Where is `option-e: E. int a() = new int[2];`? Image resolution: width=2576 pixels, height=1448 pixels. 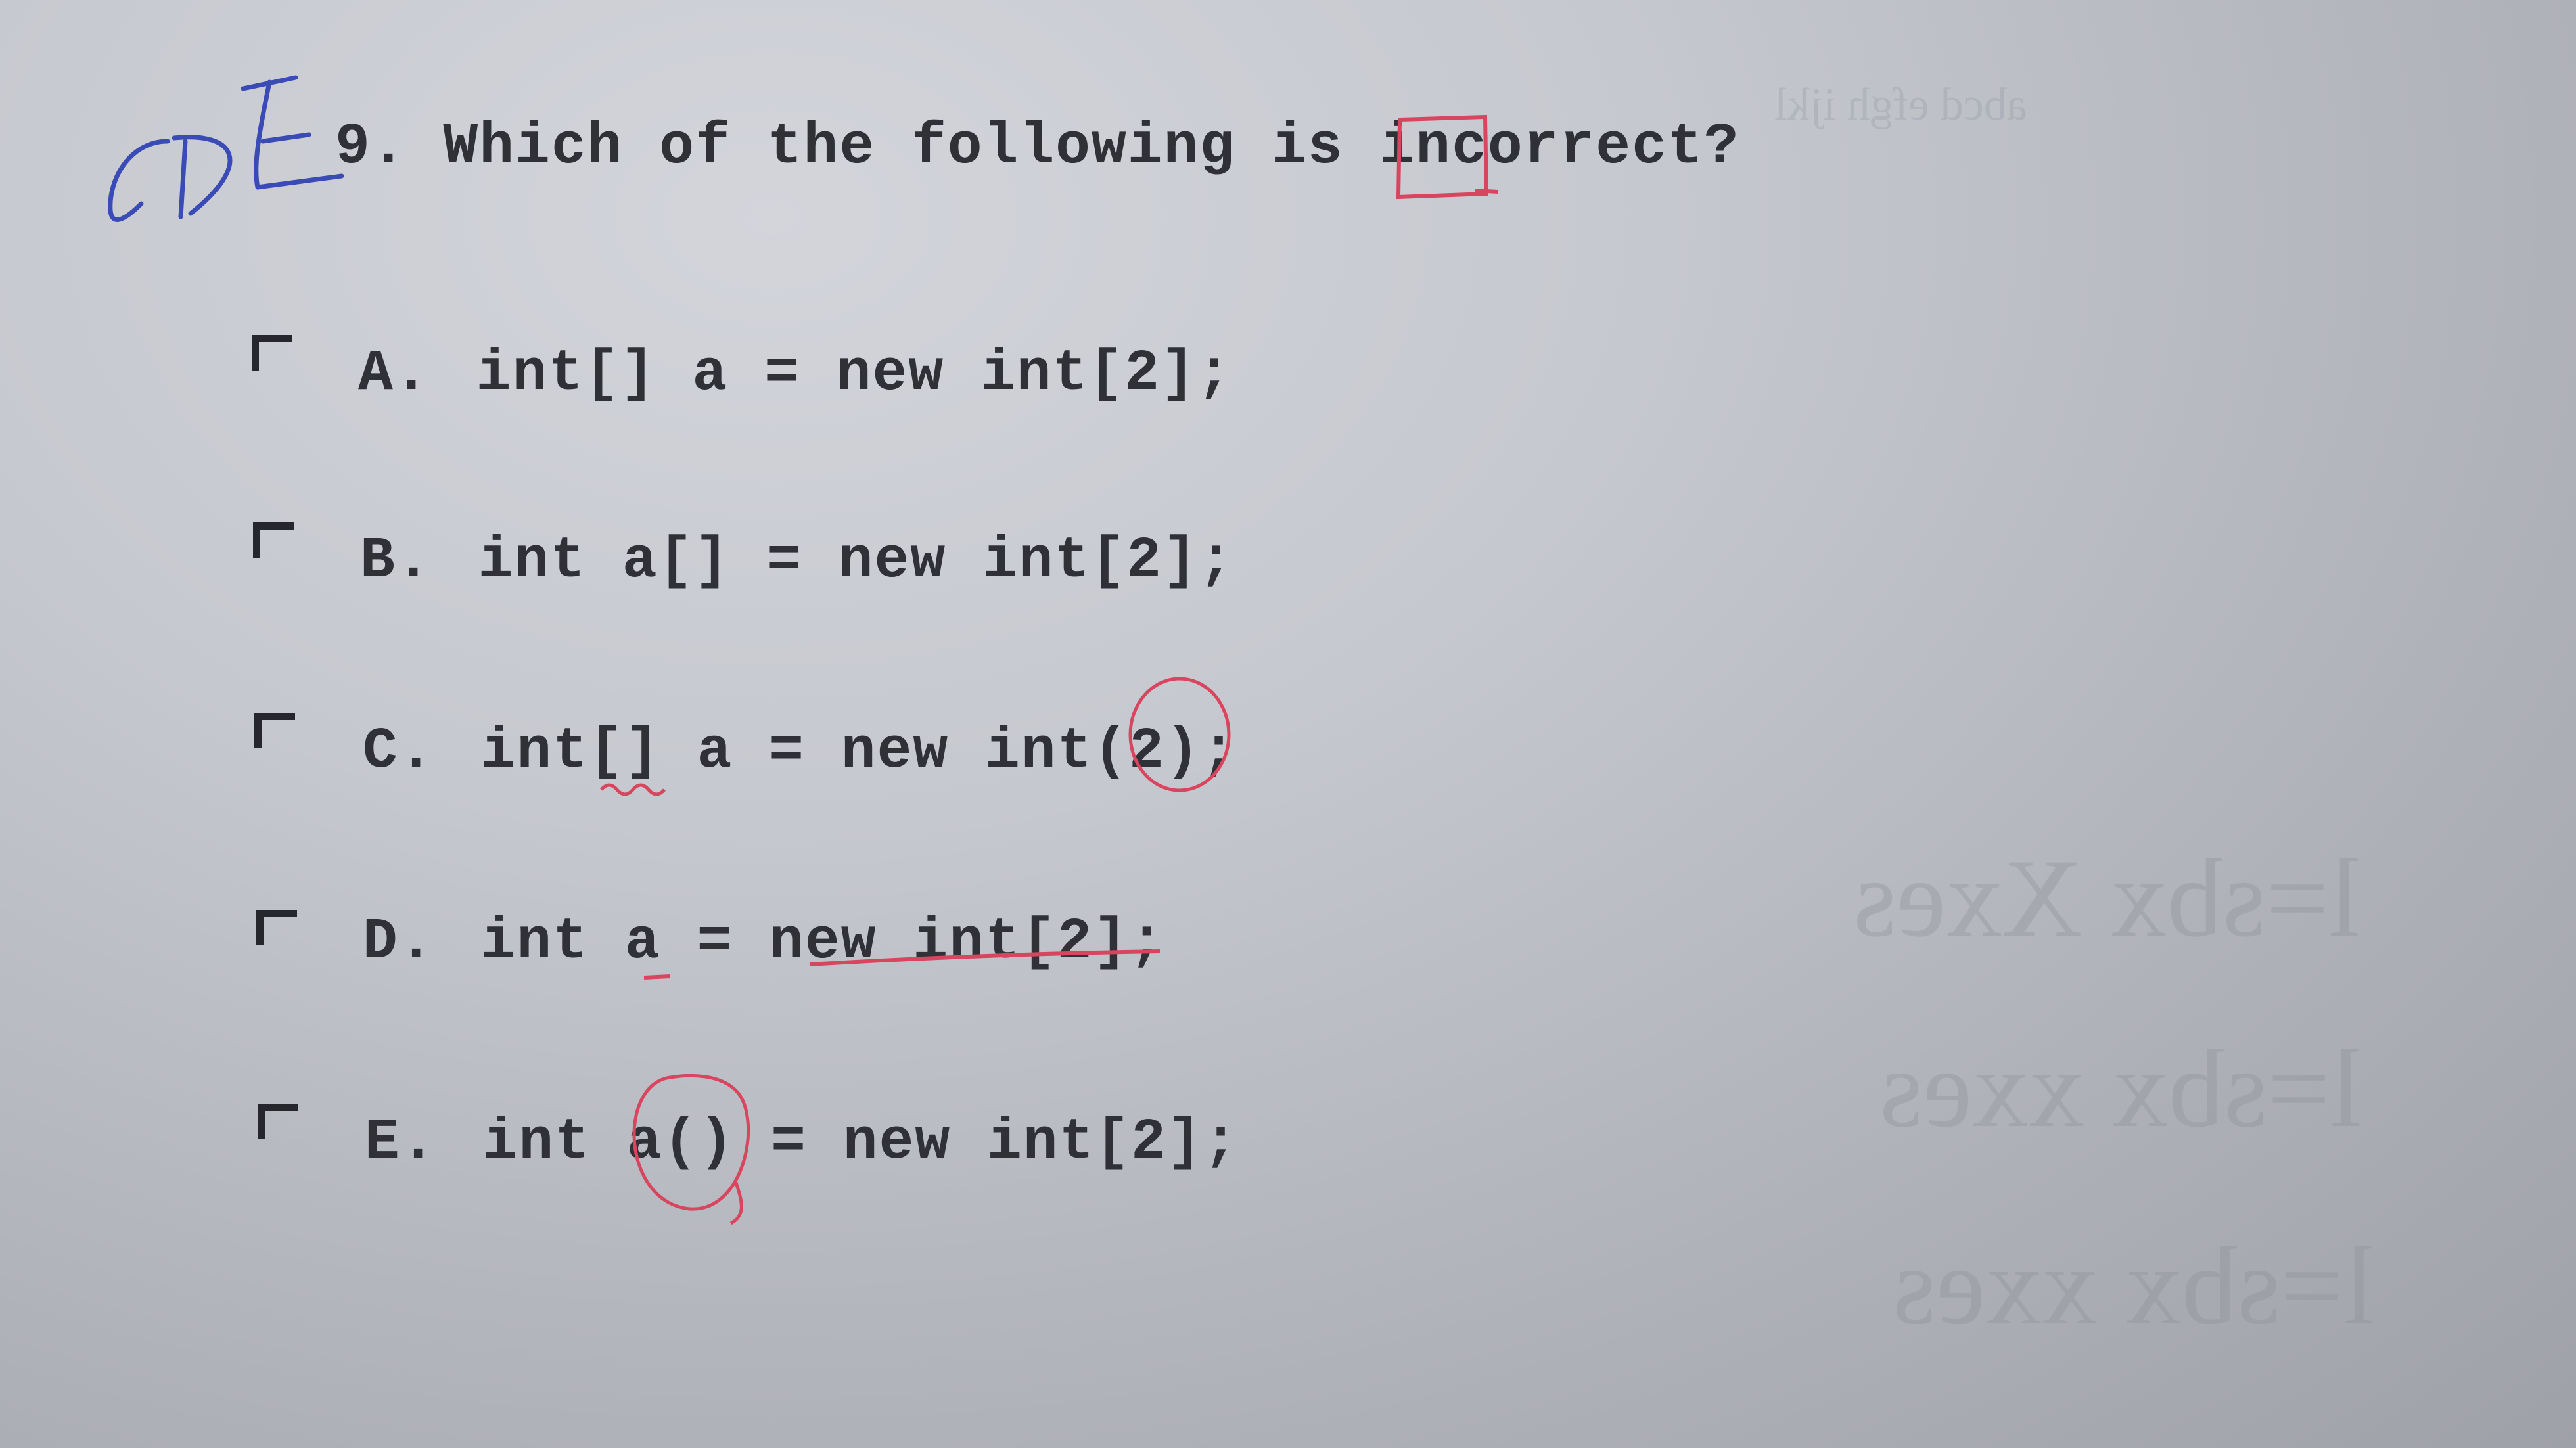
option-e: E. int a() = new int[2]; is located at coordinates (802, 1142).